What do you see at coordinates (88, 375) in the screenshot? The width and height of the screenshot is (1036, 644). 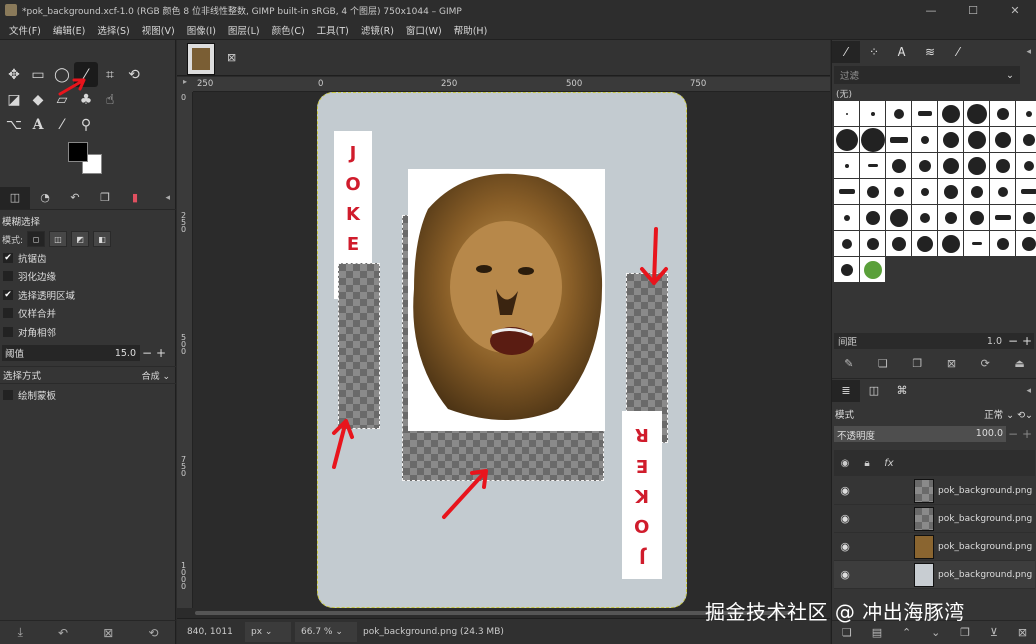 I see `select-by-row: 选择方式 合成 ⌄` at bounding box center [88, 375].